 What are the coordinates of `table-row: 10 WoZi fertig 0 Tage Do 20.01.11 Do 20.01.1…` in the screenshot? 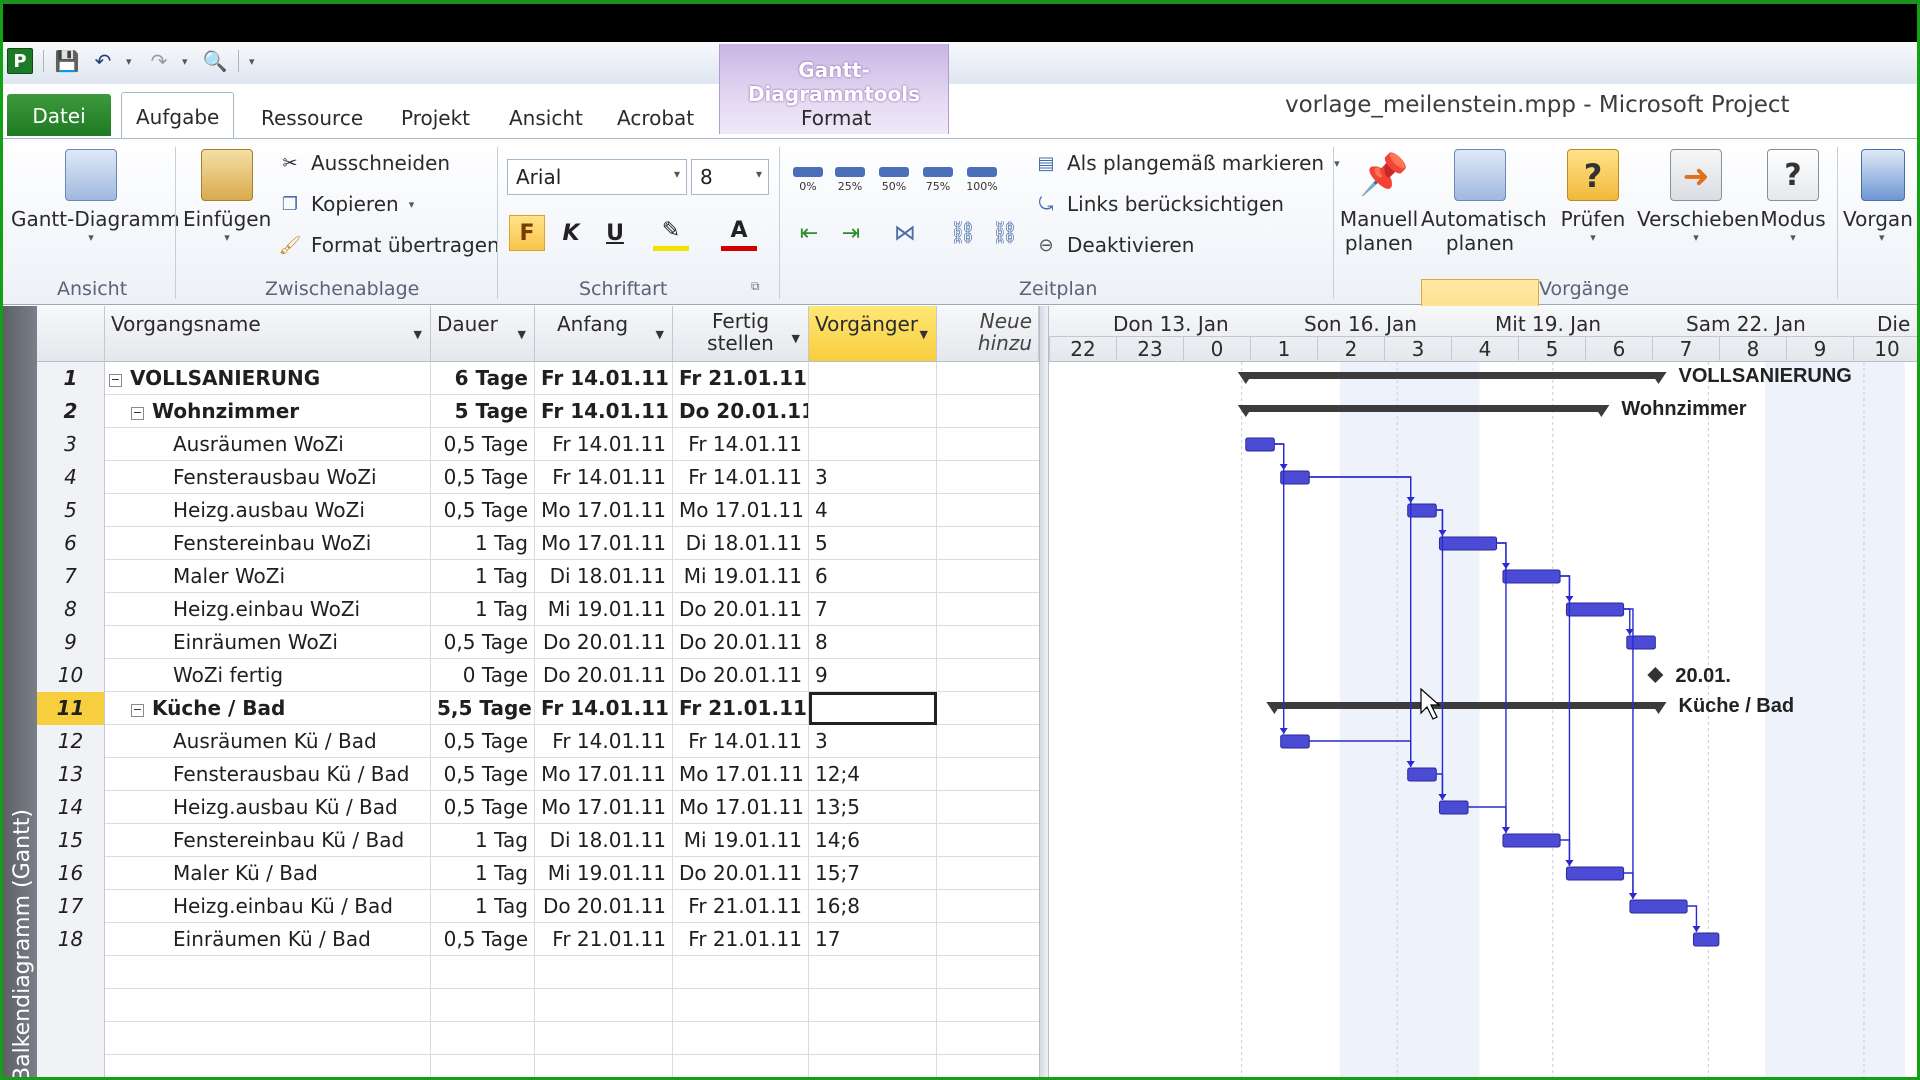 It's located at (538, 675).